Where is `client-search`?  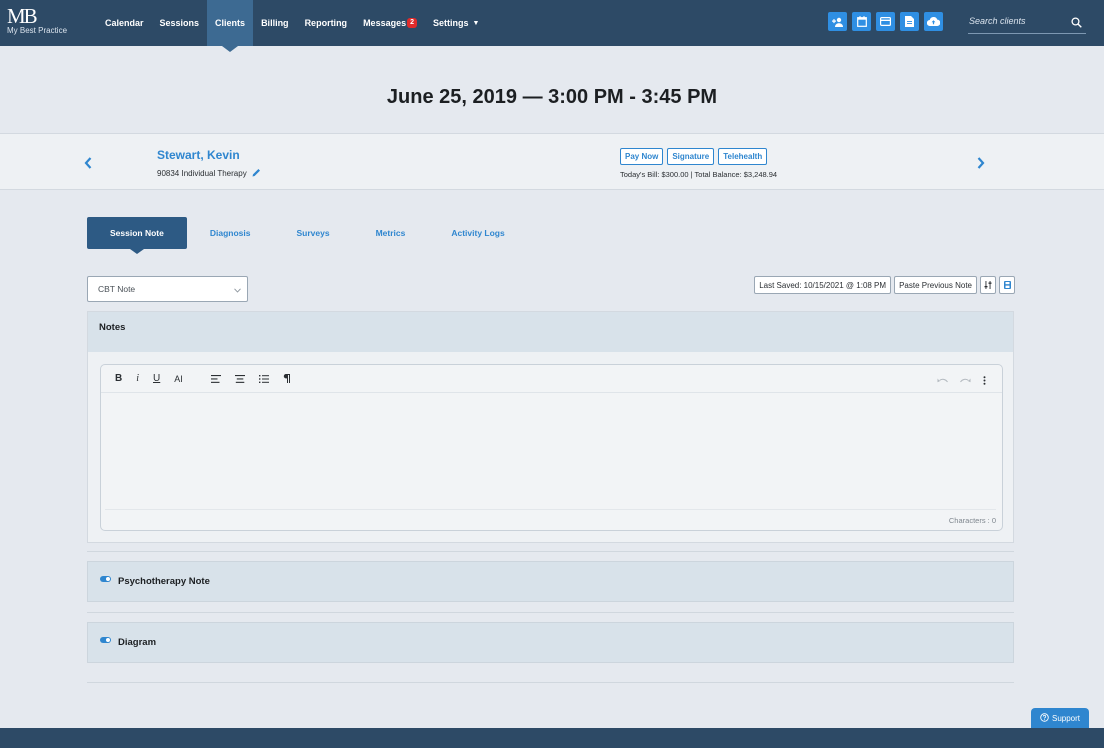 client-search is located at coordinates (1027, 22).